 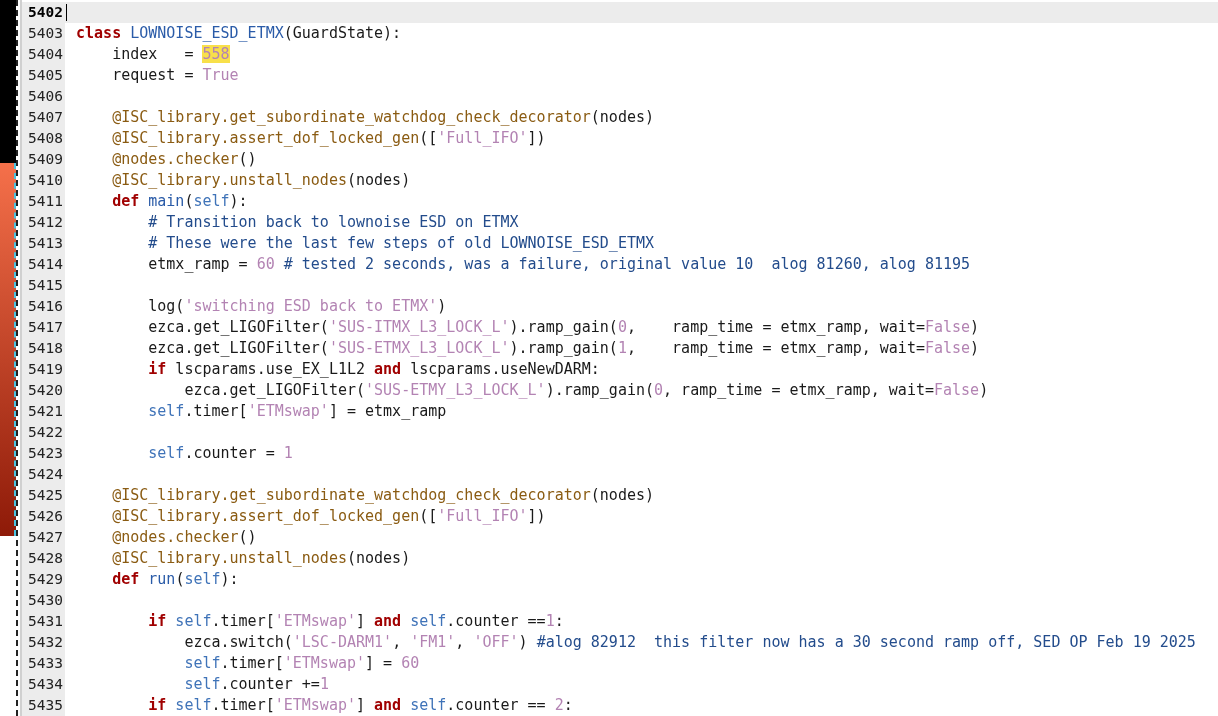 I want to click on line-number: 5429, so click(x=43, y=579).